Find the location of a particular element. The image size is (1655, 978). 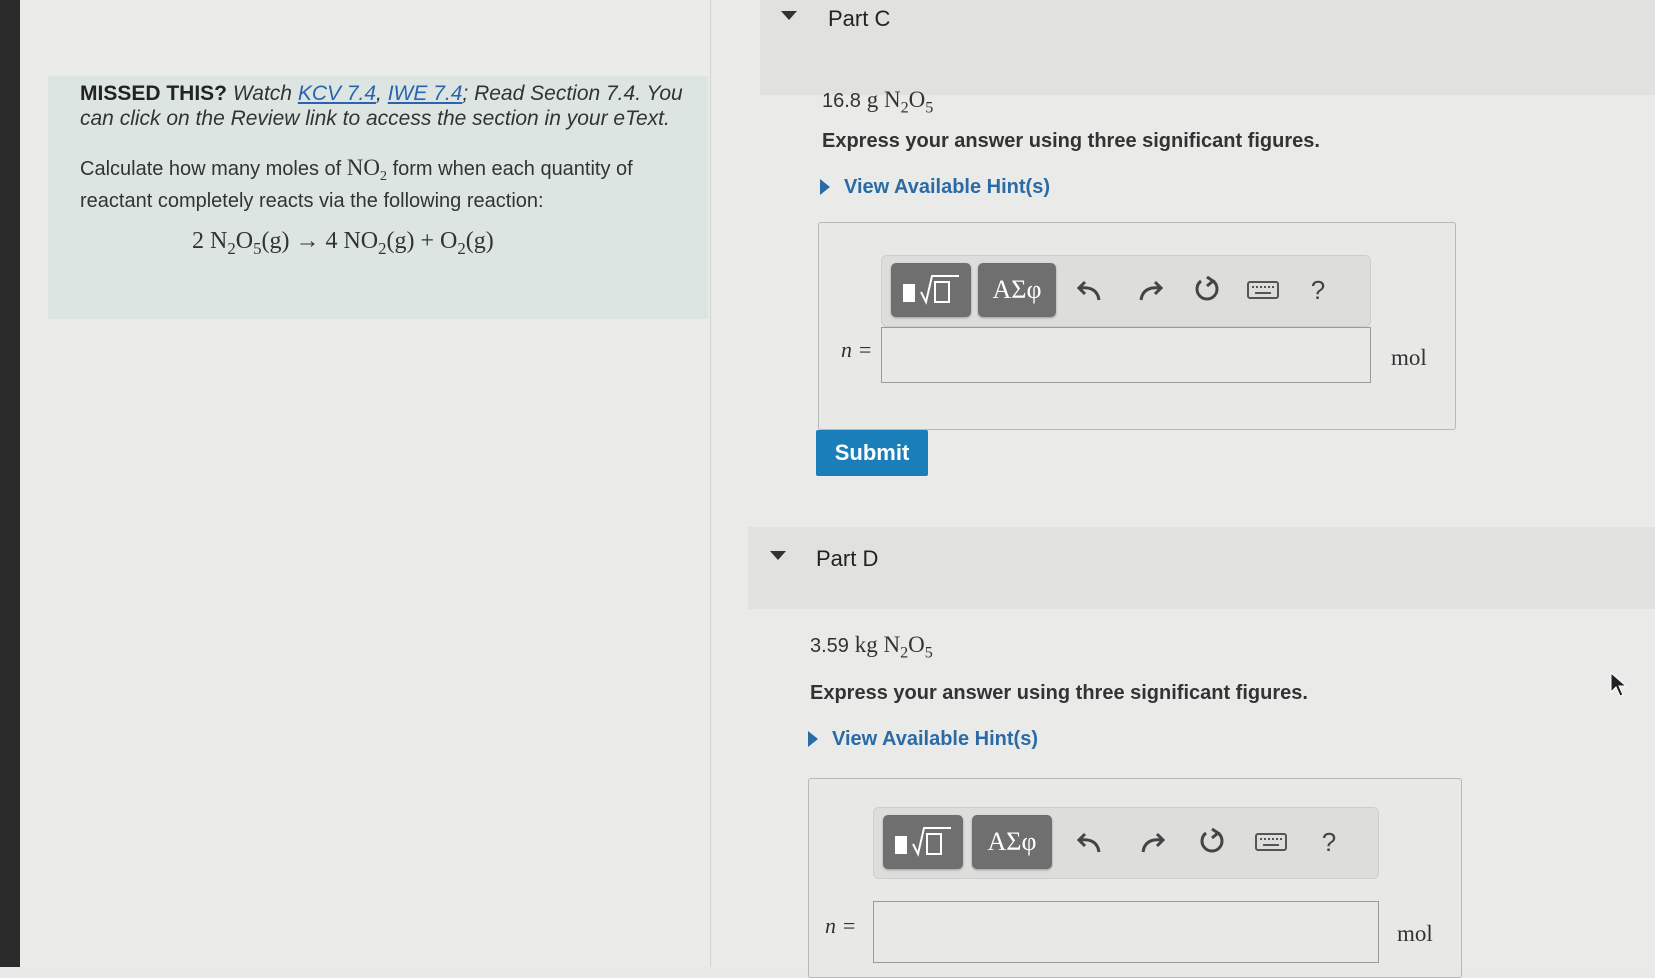

window-edge is located at coordinates (10, 483).